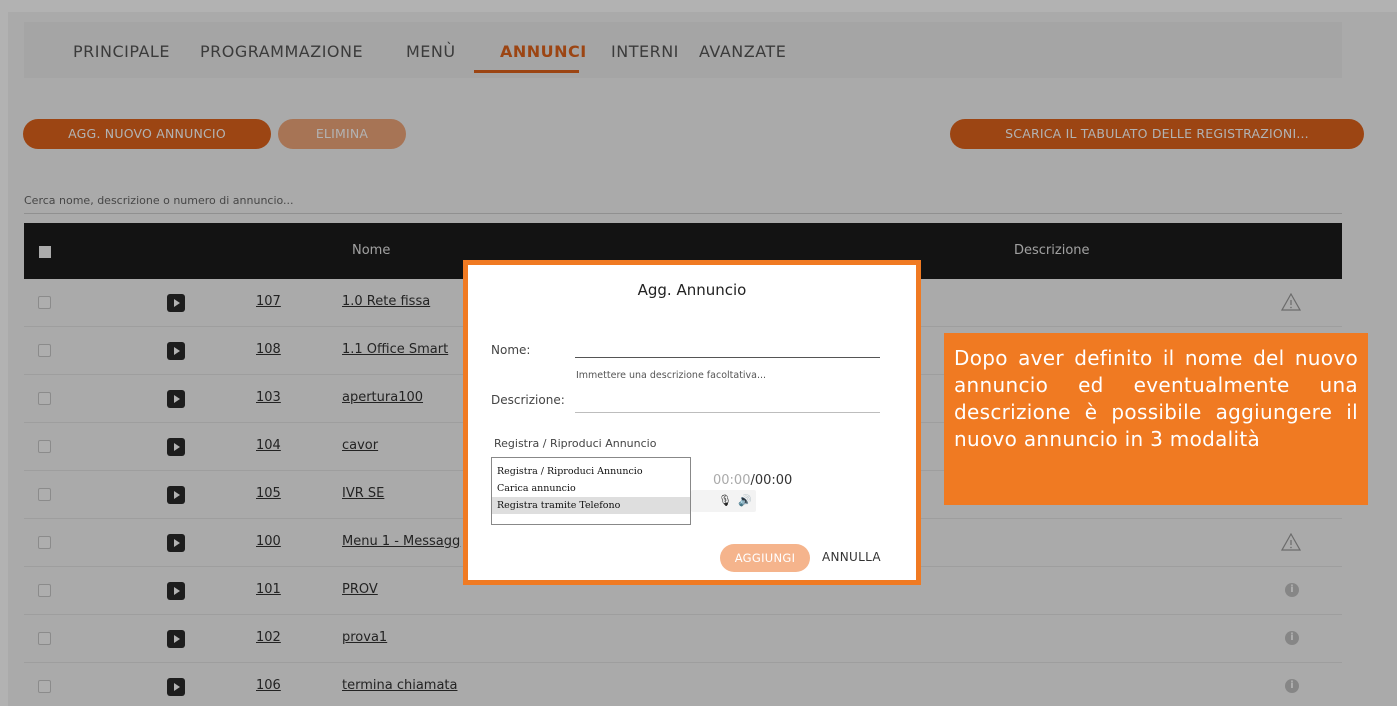 This screenshot has width=1397, height=706. What do you see at coordinates (732, 480) in the screenshot?
I see `timer-elapsed: 00:00` at bounding box center [732, 480].